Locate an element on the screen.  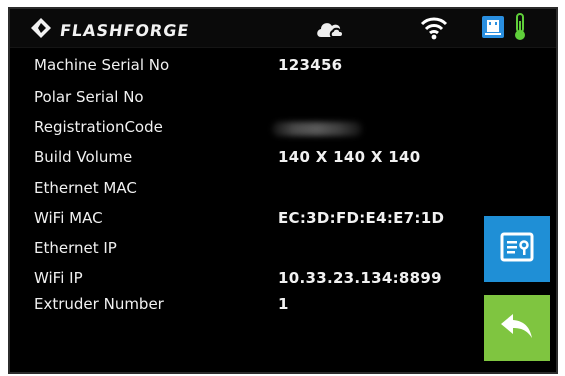
info-value: EC:3D:FD:E4:E7:1D is located at coordinates (361, 218).